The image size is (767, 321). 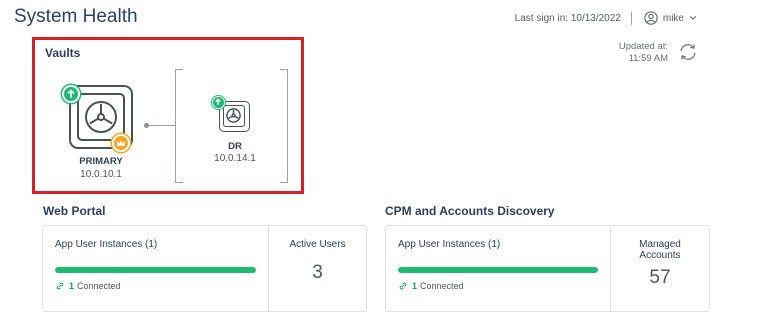 I want to click on cpm-metric: Managed Accounts 57, so click(x=660, y=268).